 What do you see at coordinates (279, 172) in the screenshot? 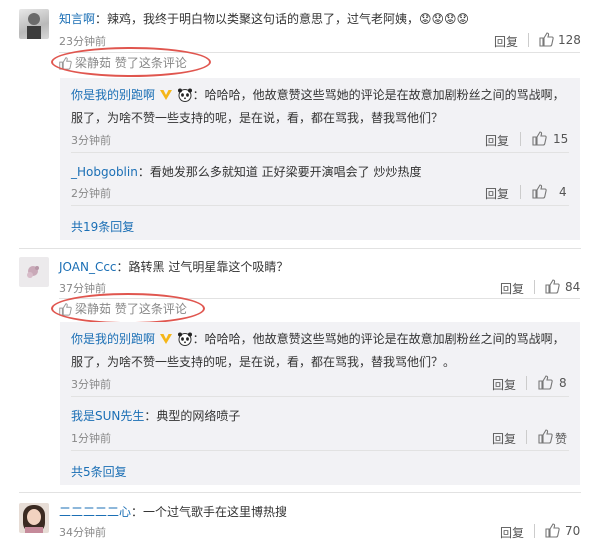
I see `reply-body: ：看她发那么多就知道 正好梁要开演唱会了 炒炒热度` at bounding box center [279, 172].